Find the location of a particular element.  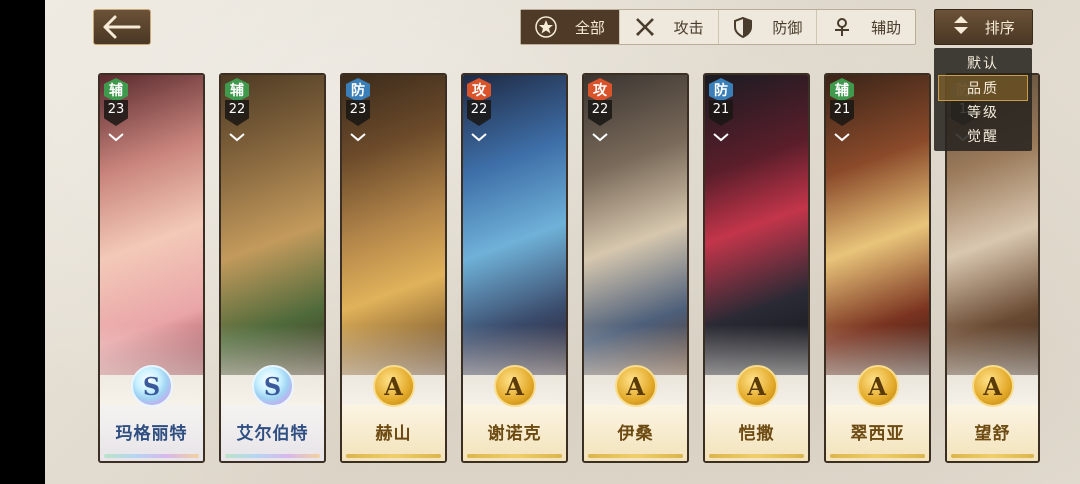

filter-tab-all: 全部 is located at coordinates (570, 27).